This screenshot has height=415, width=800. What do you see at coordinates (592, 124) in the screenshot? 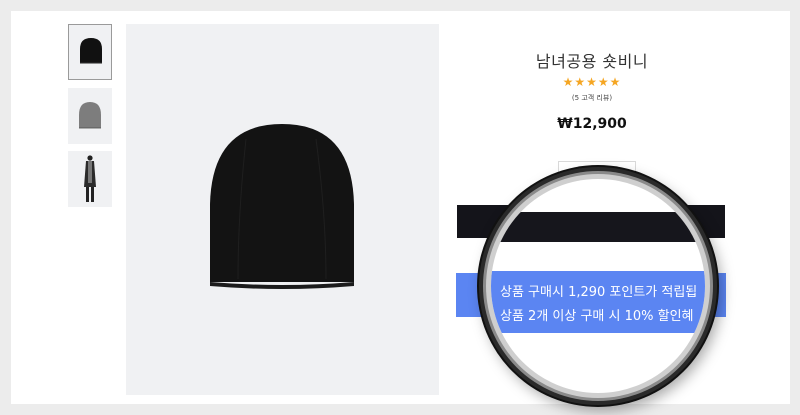
I see `product-price: ₩12,900` at bounding box center [592, 124].